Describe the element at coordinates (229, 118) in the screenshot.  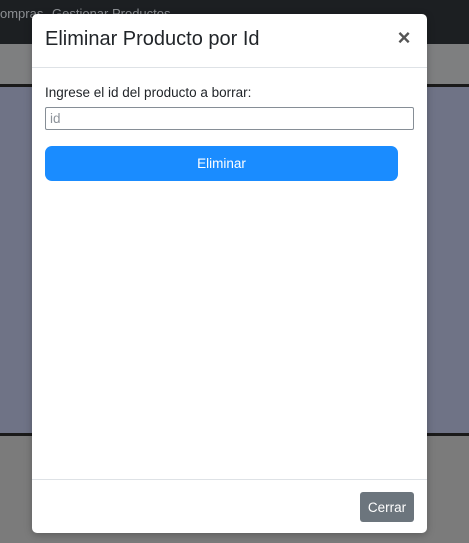
I see `product-id-input` at that location.